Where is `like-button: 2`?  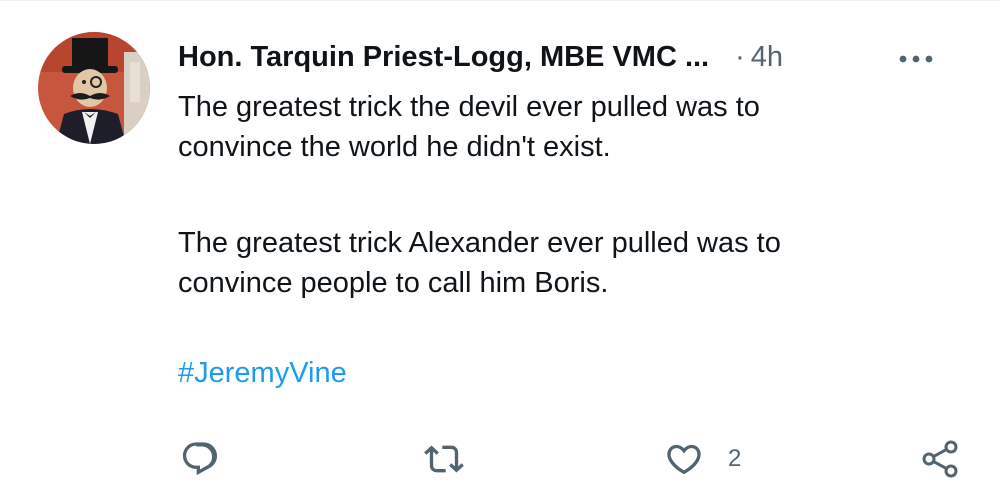
like-button: 2 is located at coordinates (702, 459).